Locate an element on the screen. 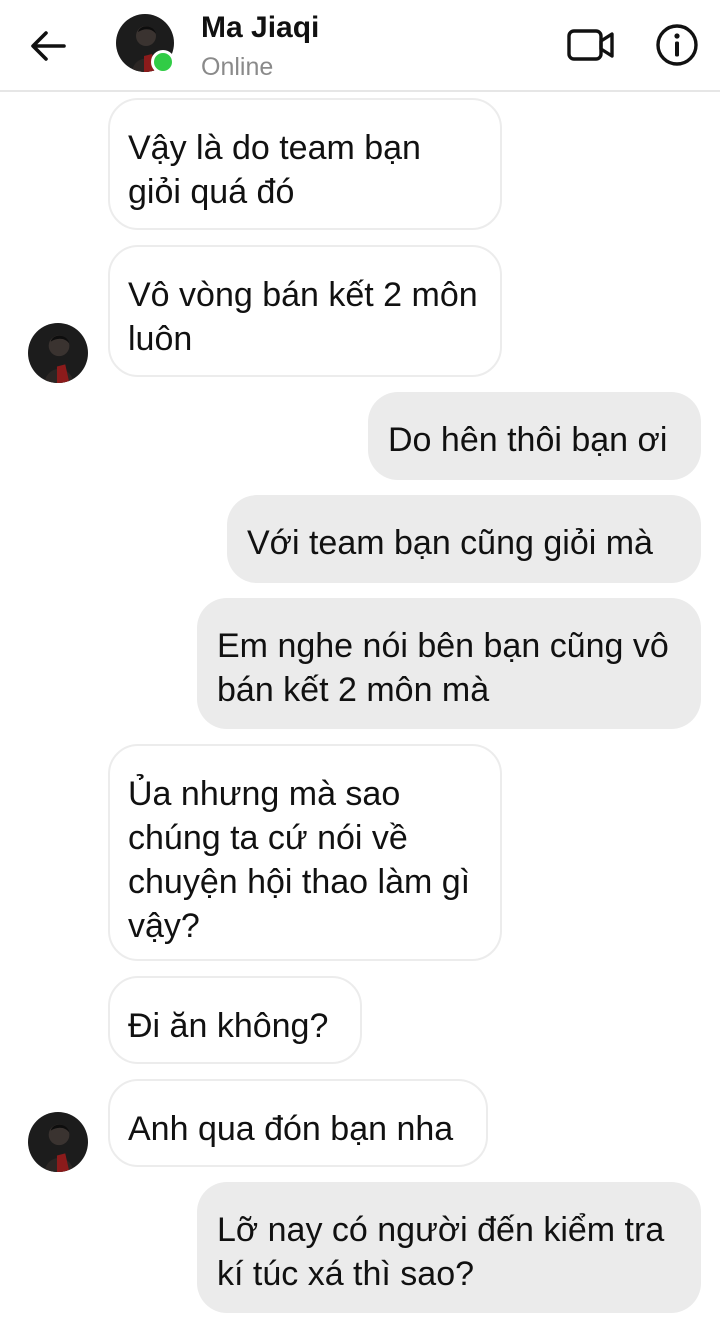  outgoing-message: Do hên thôi bạn ơi is located at coordinates (534, 436).